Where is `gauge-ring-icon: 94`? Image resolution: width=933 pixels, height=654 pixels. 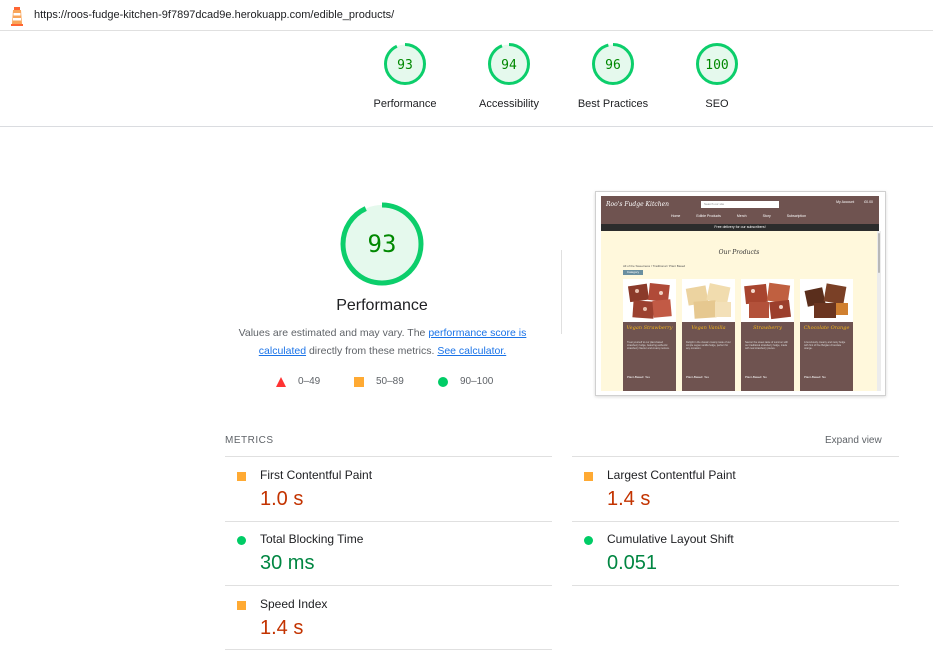
gauge-ring-icon: 94 is located at coordinates (509, 64).